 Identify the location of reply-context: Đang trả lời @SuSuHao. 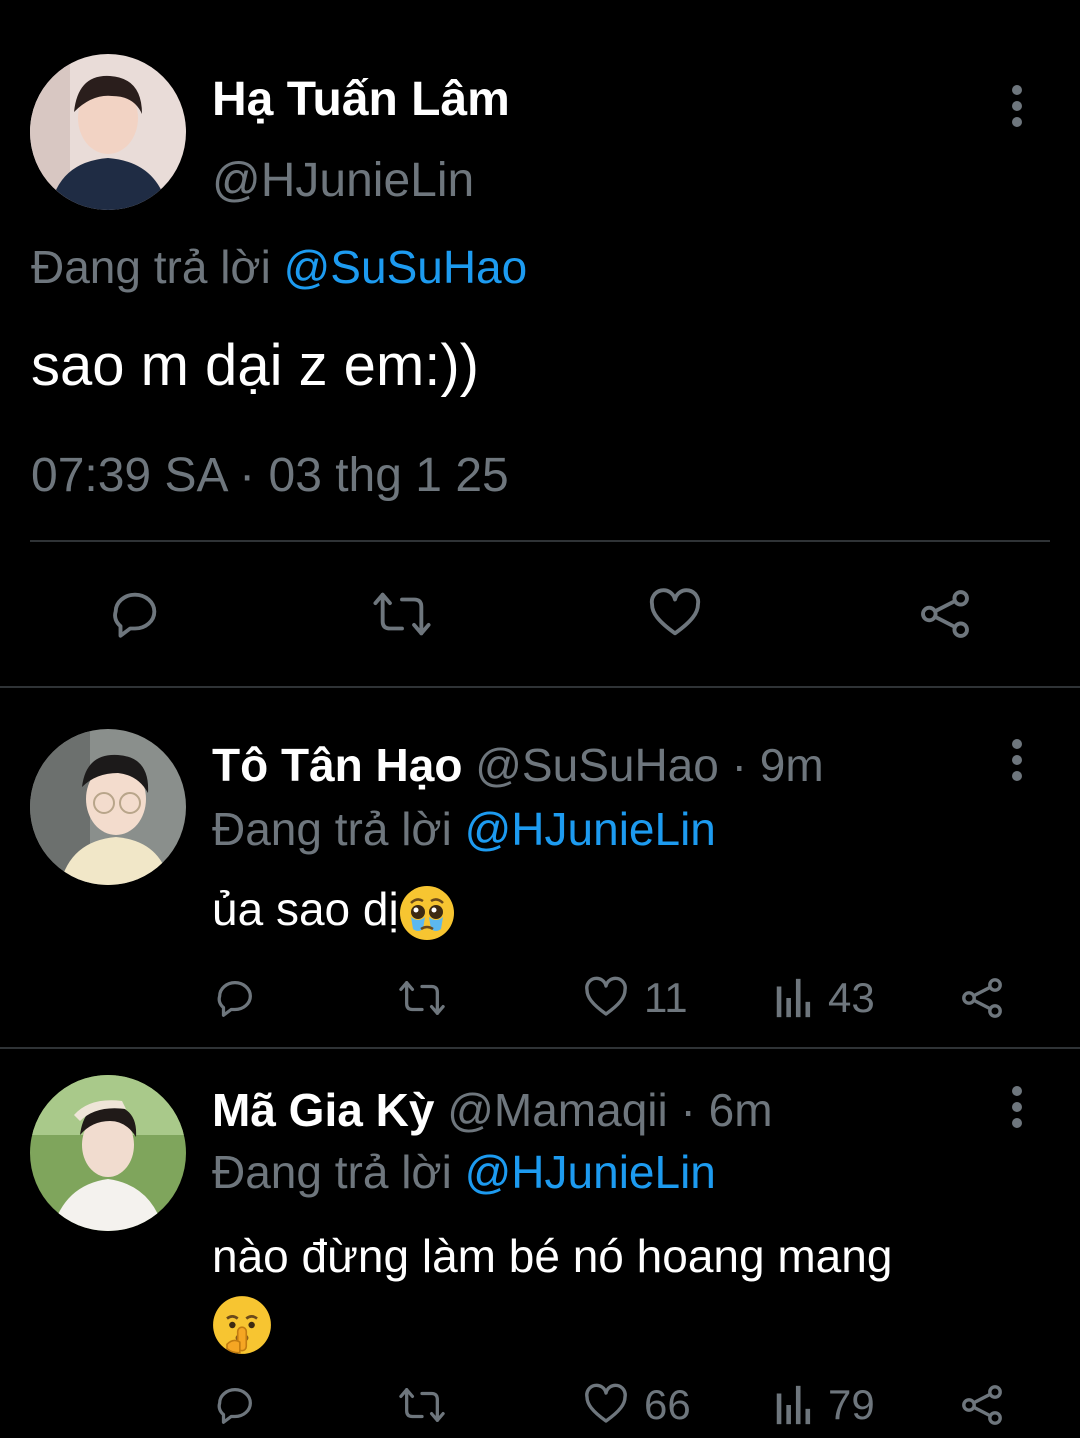
(279, 267).